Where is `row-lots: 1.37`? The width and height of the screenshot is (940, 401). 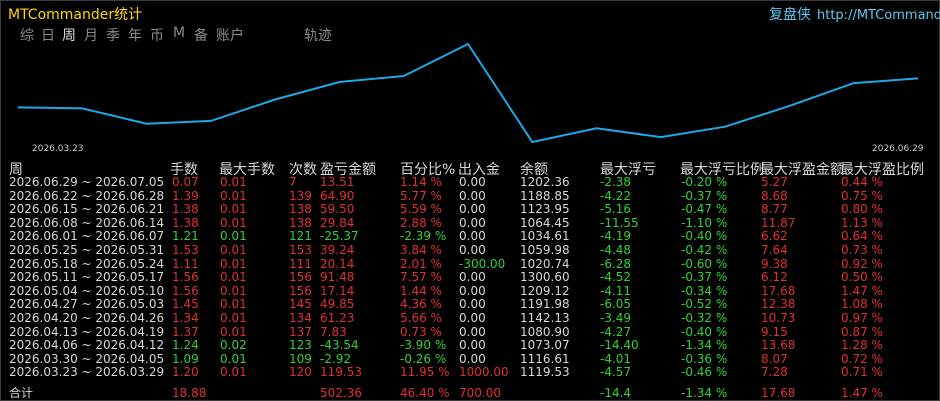
row-lots: 1.37 is located at coordinates (185, 331).